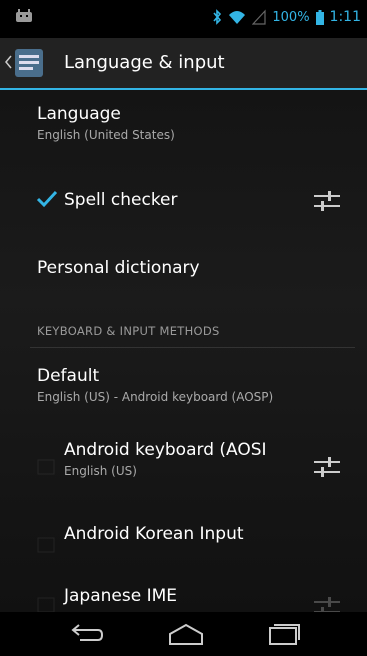 Image resolution: width=367 pixels, height=656 pixels. What do you see at coordinates (118, 268) in the screenshot?
I see `list-item-title: Personal dictionary` at bounding box center [118, 268].